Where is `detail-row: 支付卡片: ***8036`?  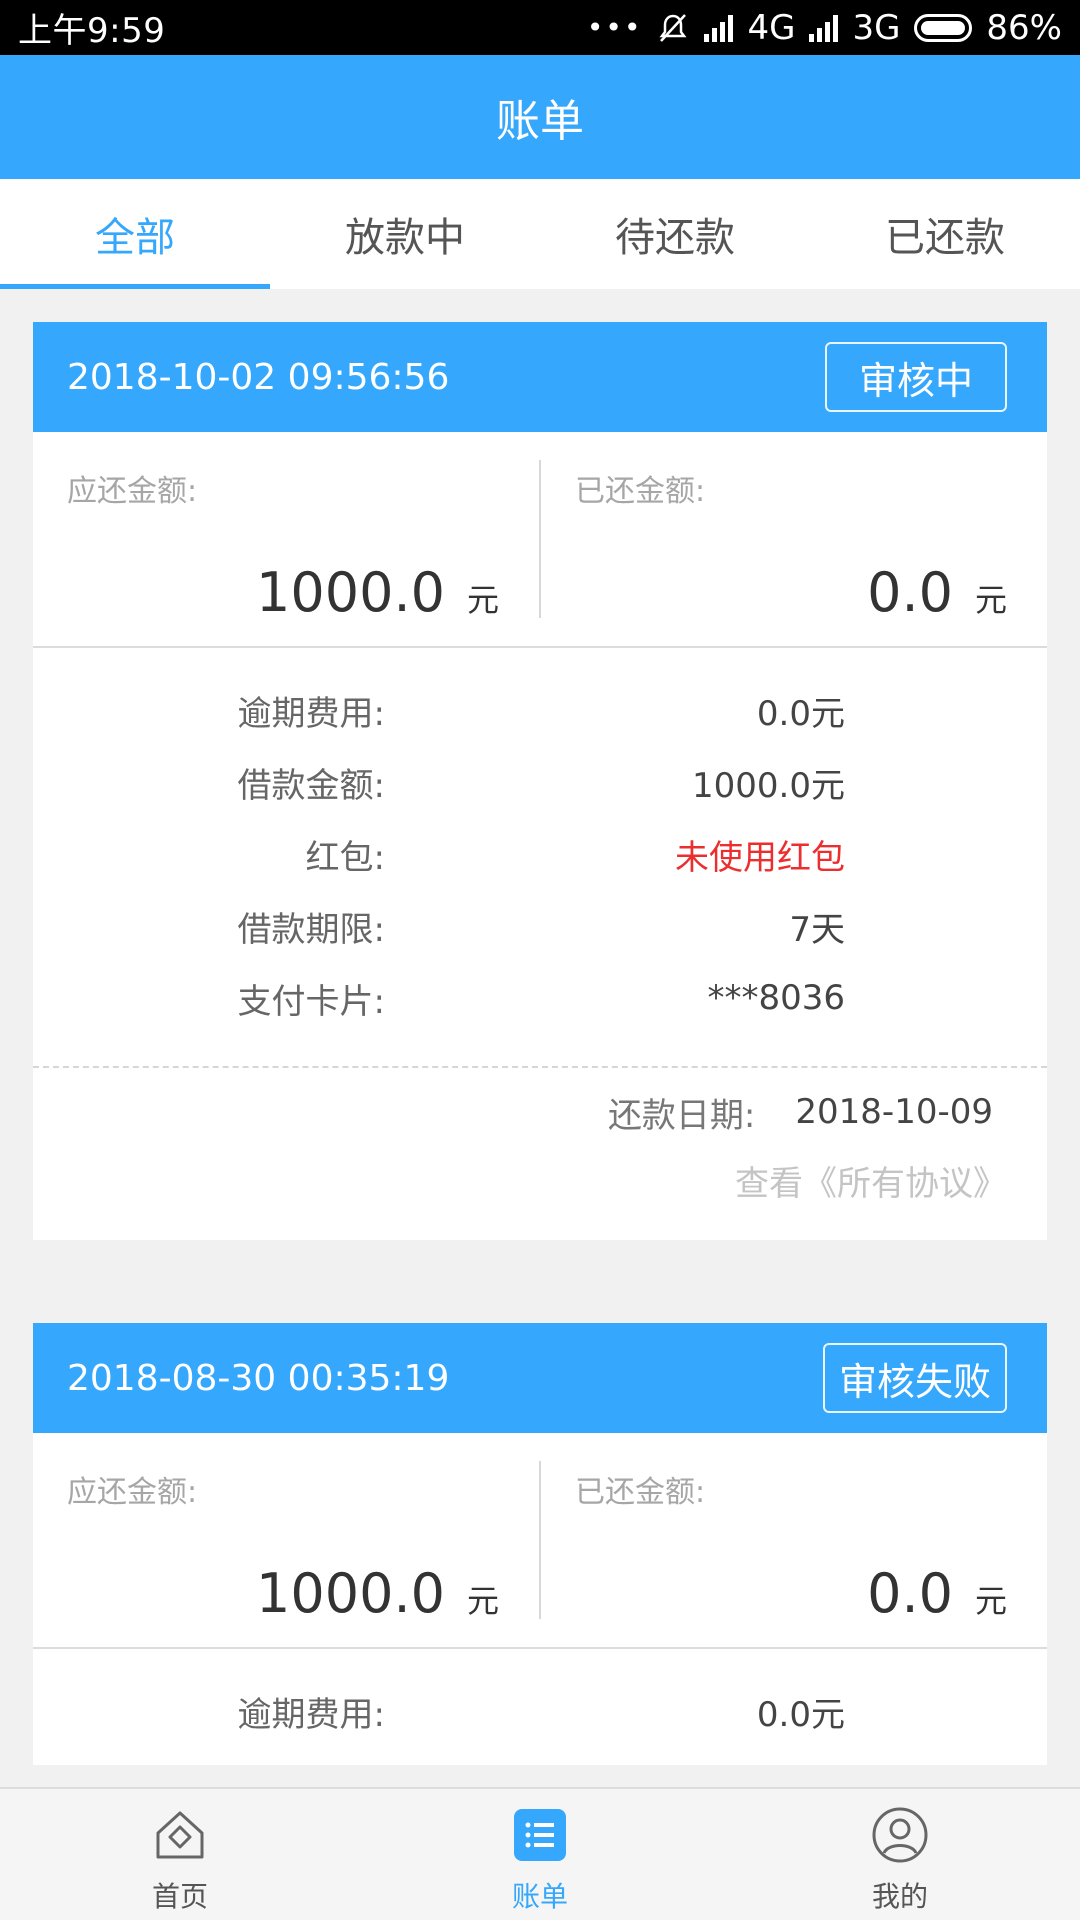 detail-row: 支付卡片: ***8036 is located at coordinates (540, 998).